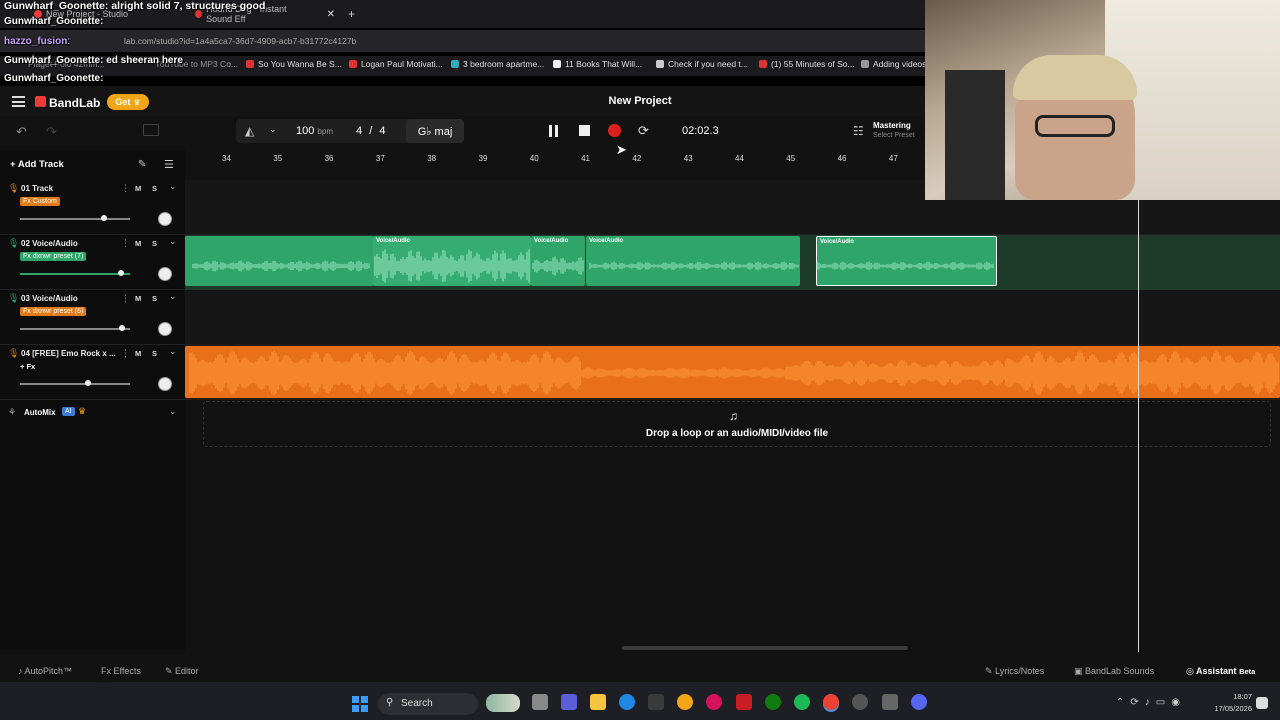 This screenshot has width=1280, height=720. What do you see at coordinates (169, 164) in the screenshot?
I see `filter-icon: ☰` at bounding box center [169, 164].